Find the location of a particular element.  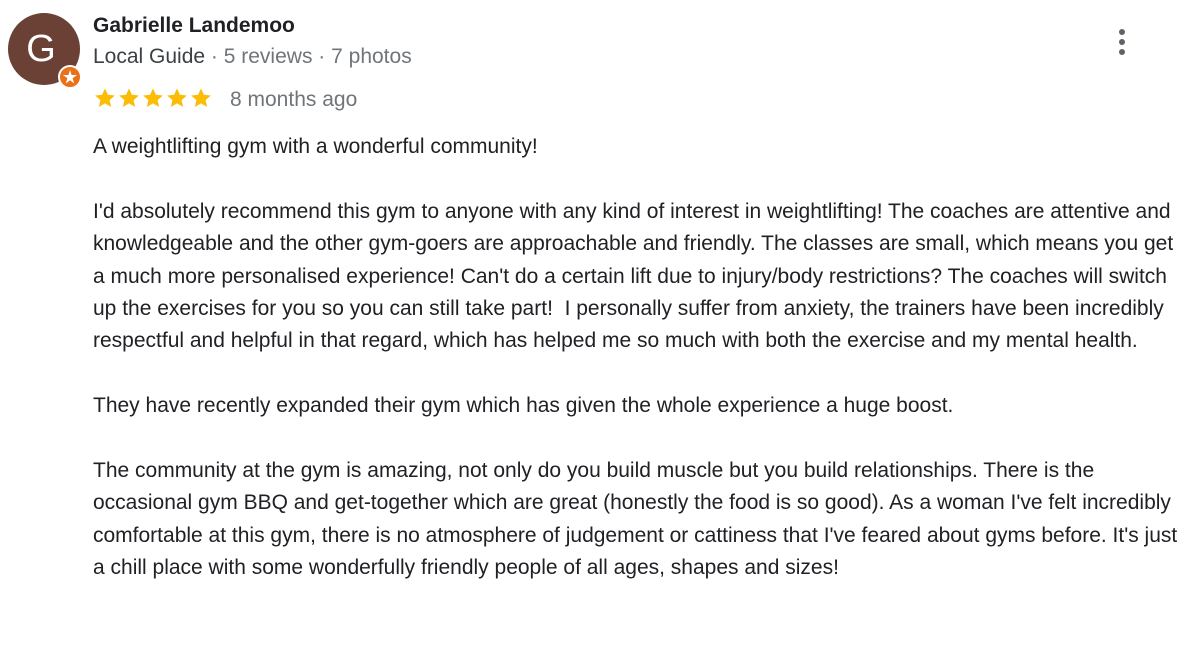

reviews-count: 5 reviews is located at coordinates (268, 56).